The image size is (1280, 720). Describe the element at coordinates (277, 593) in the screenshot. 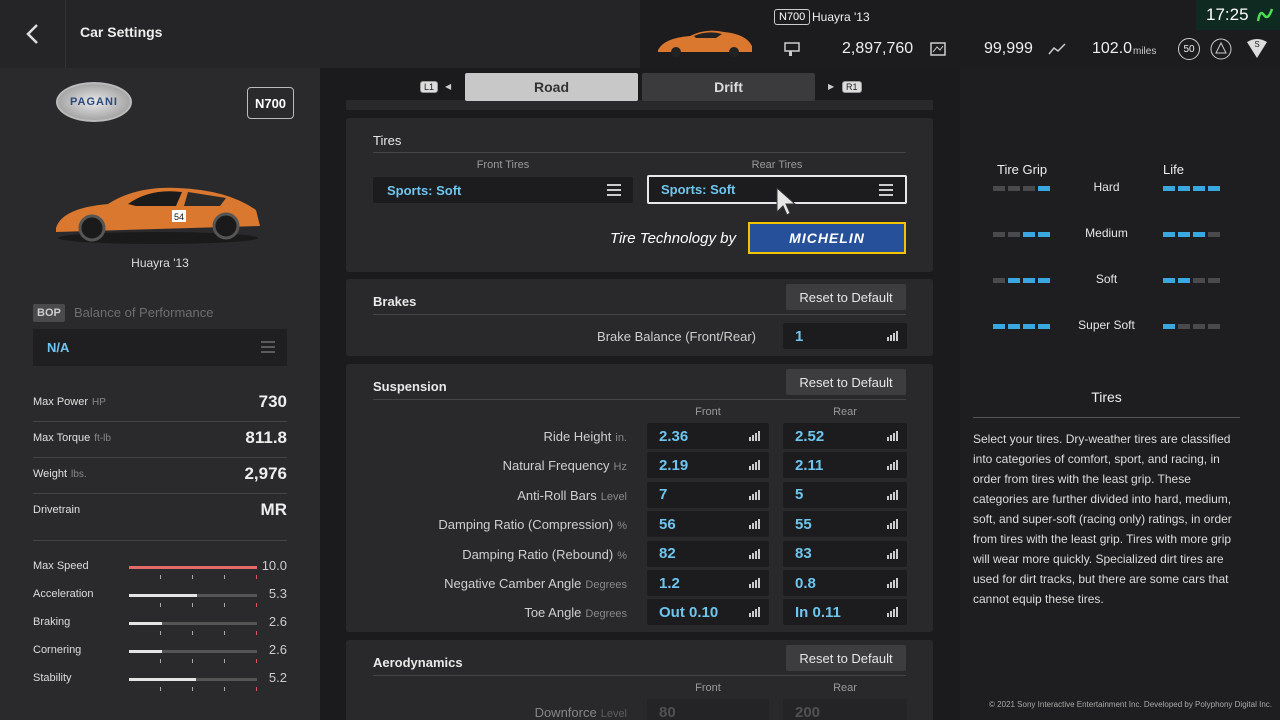

I see `performance-value: 5.3` at that location.